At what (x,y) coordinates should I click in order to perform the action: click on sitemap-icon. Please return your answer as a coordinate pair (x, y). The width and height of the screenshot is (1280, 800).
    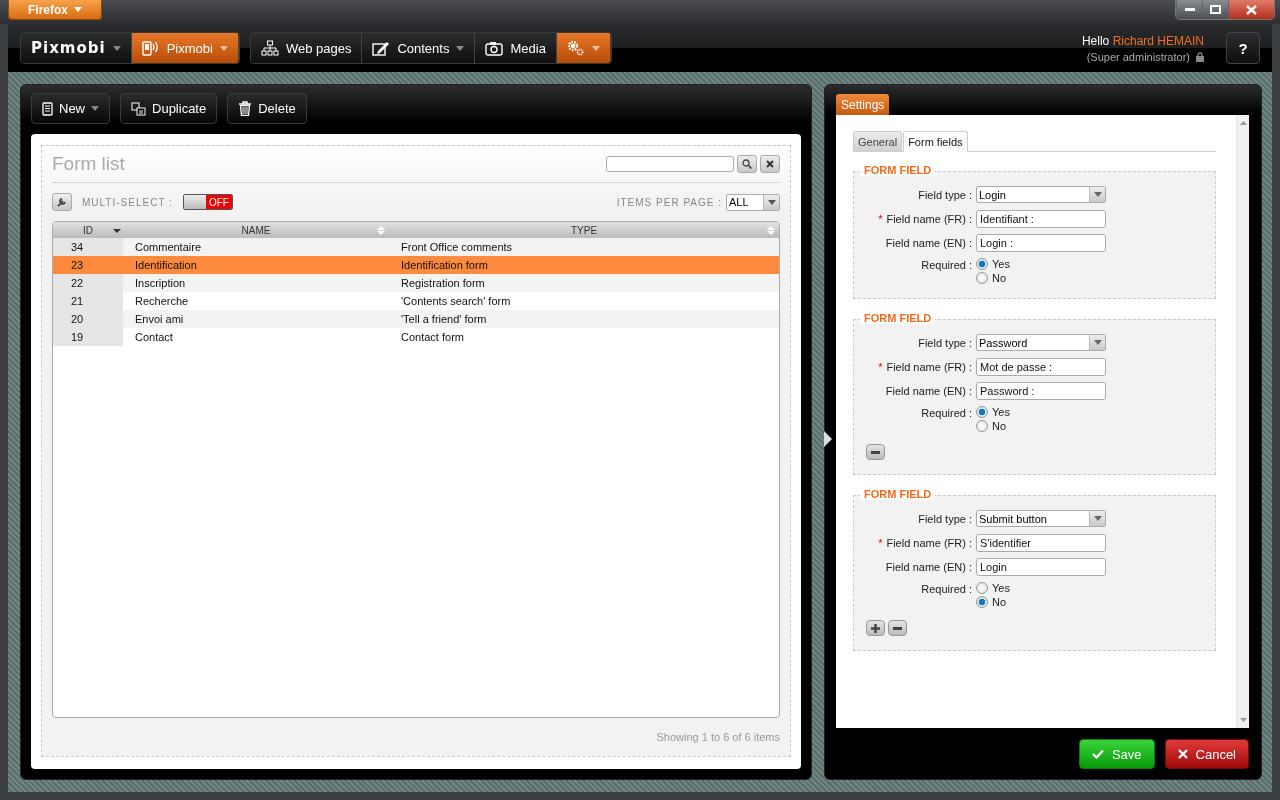
    Looking at the image, I should click on (269, 48).